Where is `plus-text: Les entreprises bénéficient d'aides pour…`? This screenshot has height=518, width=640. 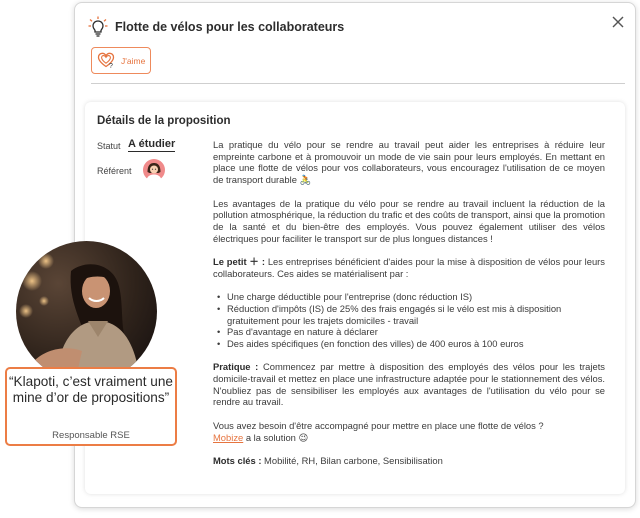
plus-text: Les entreprises bénéficient d'aides pour… is located at coordinates (409, 267).